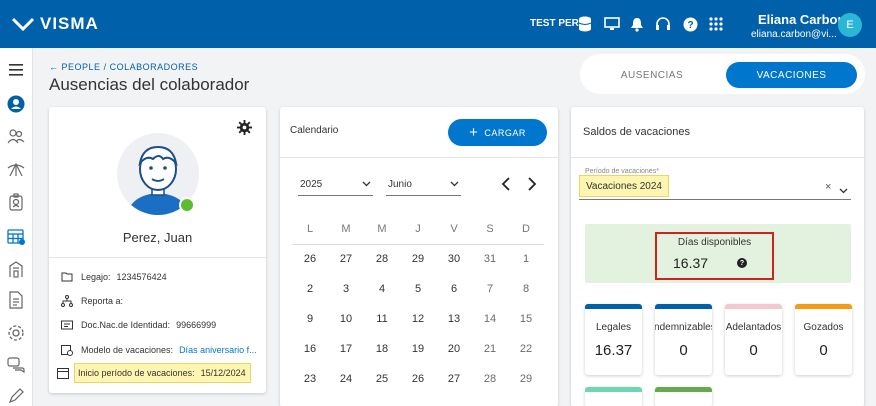 Image resolution: width=876 pixels, height=406 pixels. What do you see at coordinates (346, 289) in the screenshot?
I see `calendar-day: 3` at bounding box center [346, 289].